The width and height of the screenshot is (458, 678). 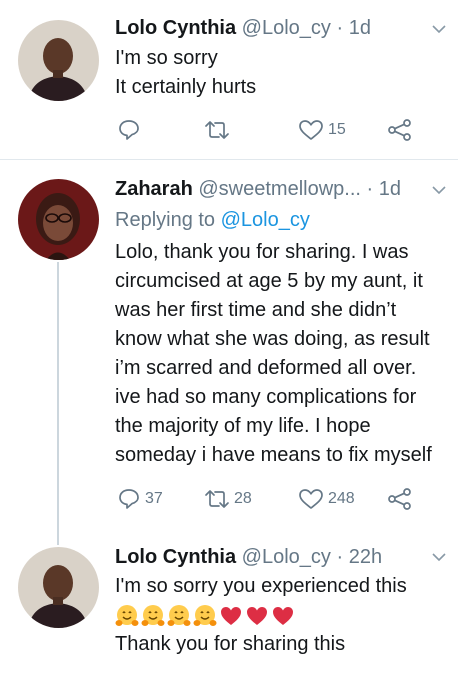 I want to click on timestamp: 22h, so click(x=365, y=557).